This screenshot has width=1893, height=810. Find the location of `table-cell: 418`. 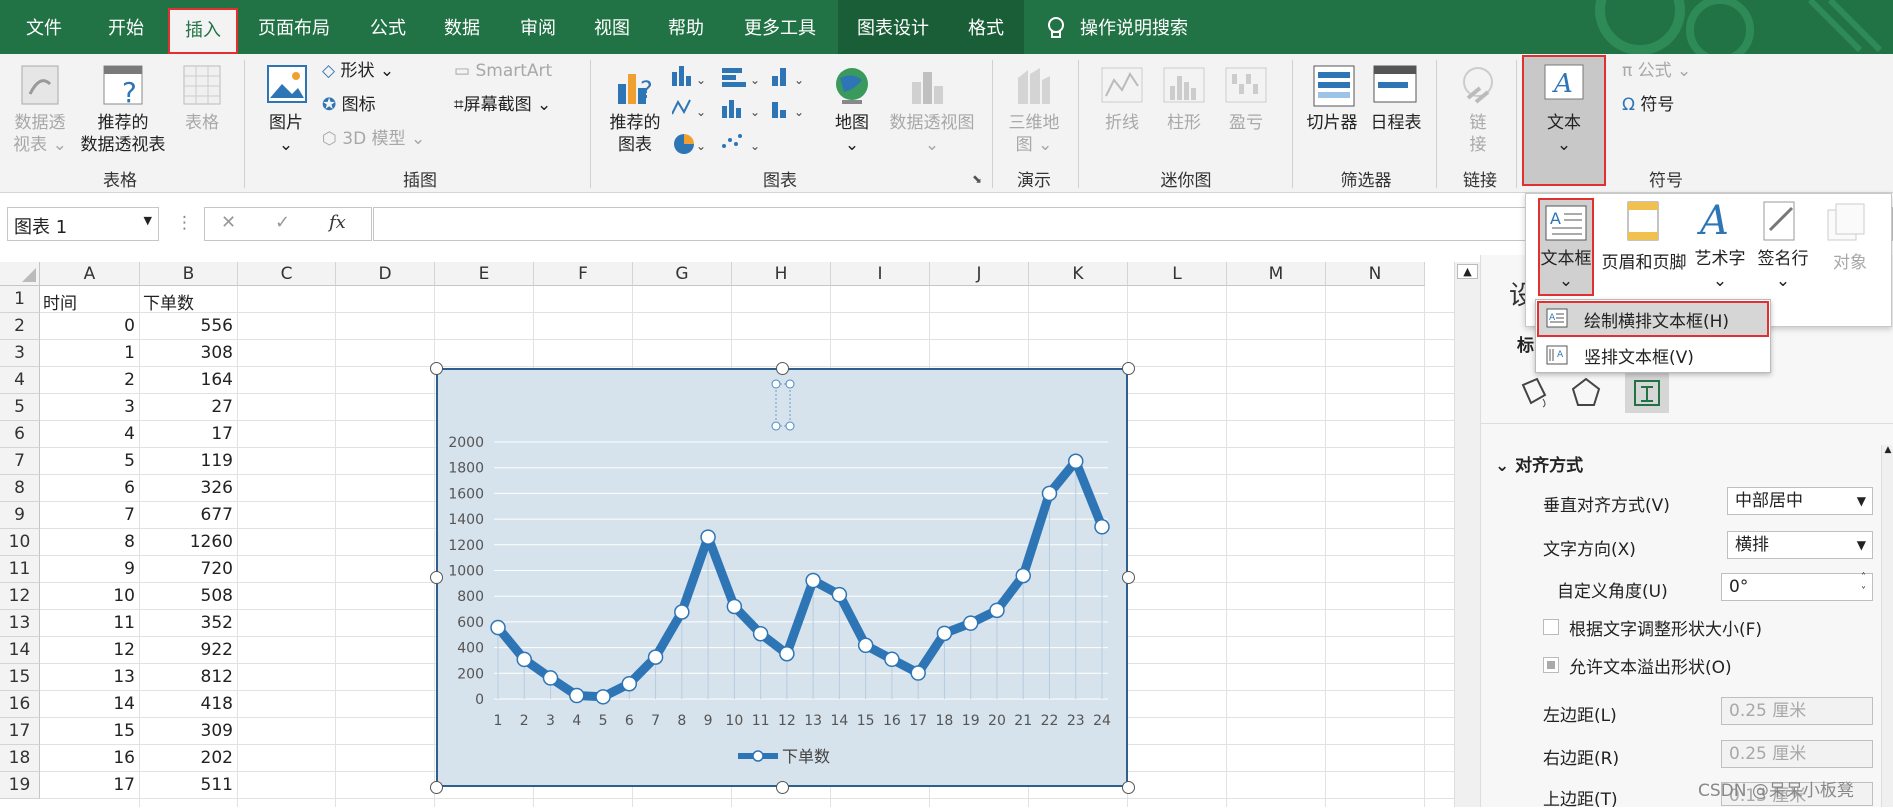

table-cell: 418 is located at coordinates (186, 704).